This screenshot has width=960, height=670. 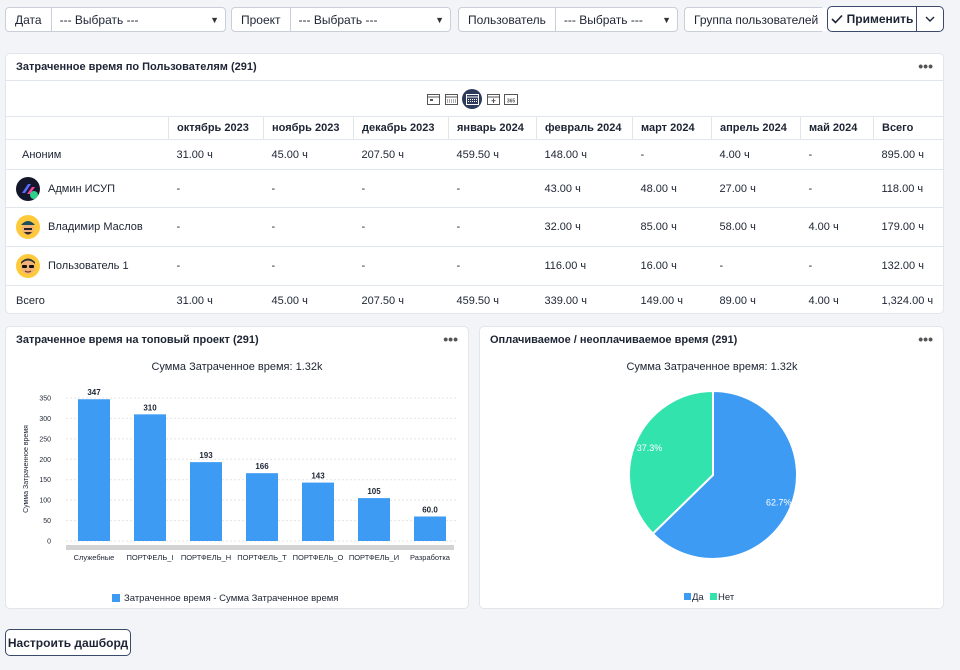 What do you see at coordinates (370, 19) in the screenshot?
I see `project-filter-select: --- Выбрать --- ▼` at bounding box center [370, 19].